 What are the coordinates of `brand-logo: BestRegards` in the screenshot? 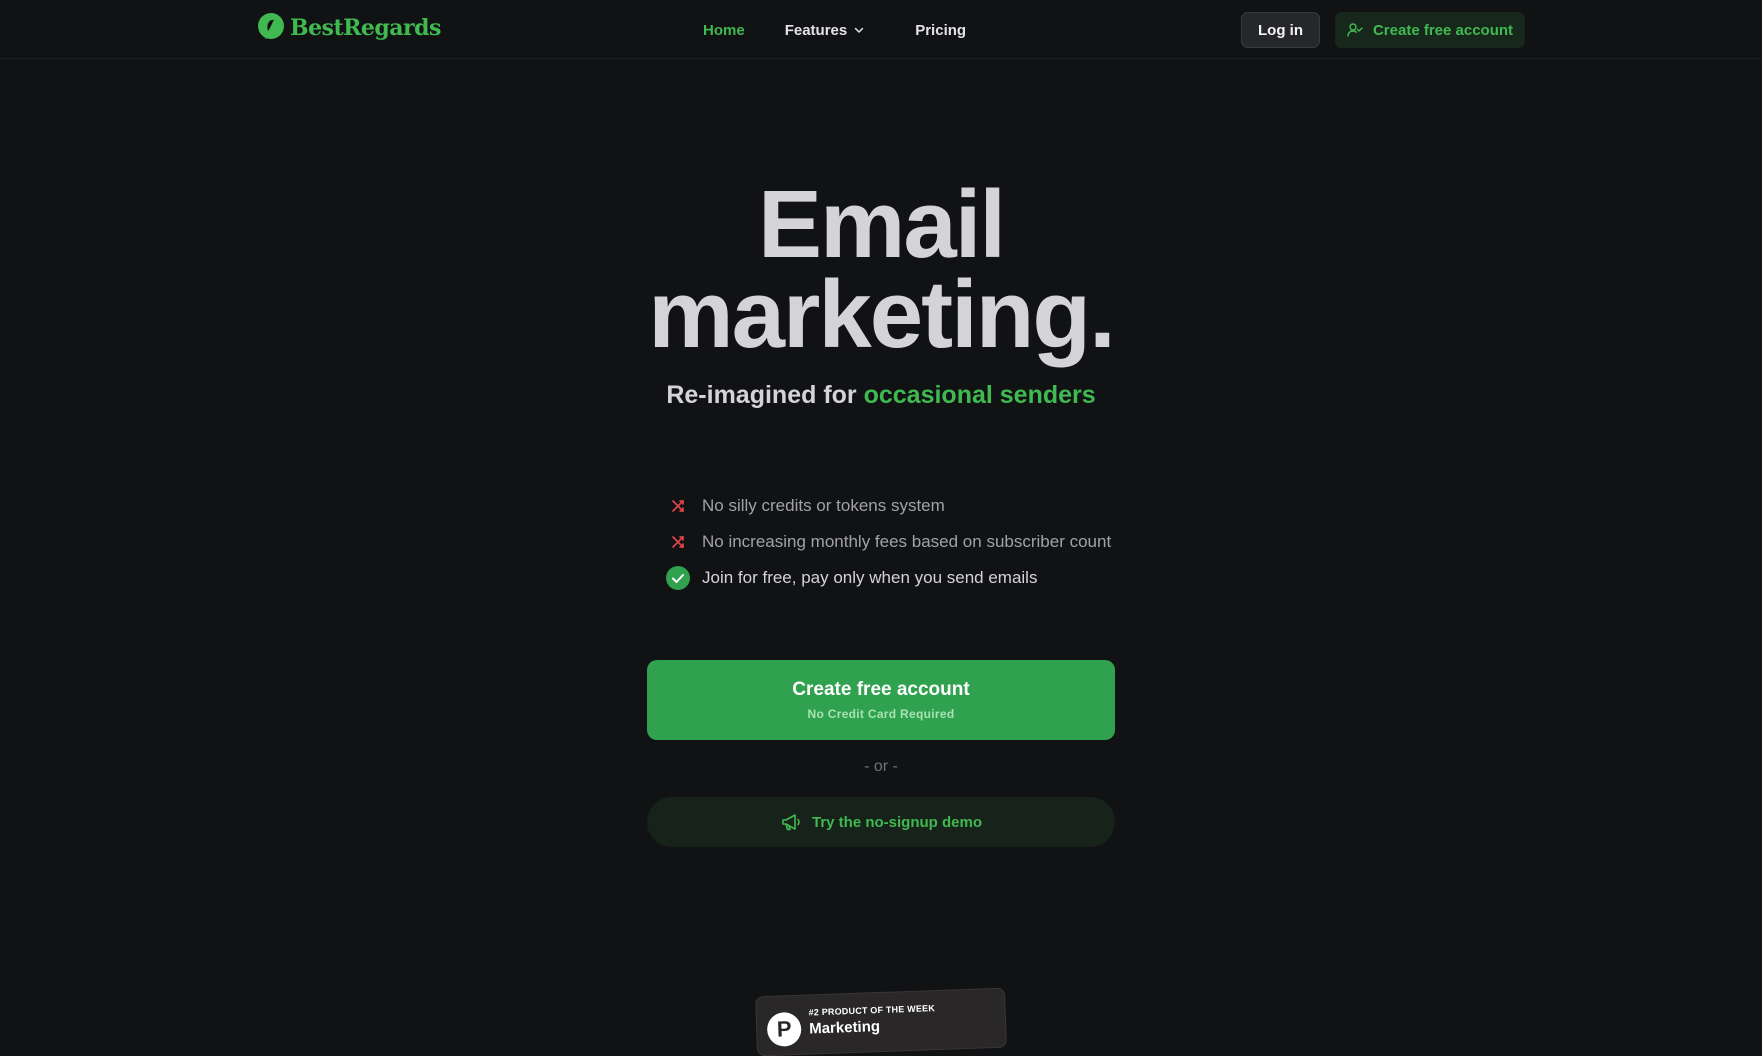 It's located at (348, 27).